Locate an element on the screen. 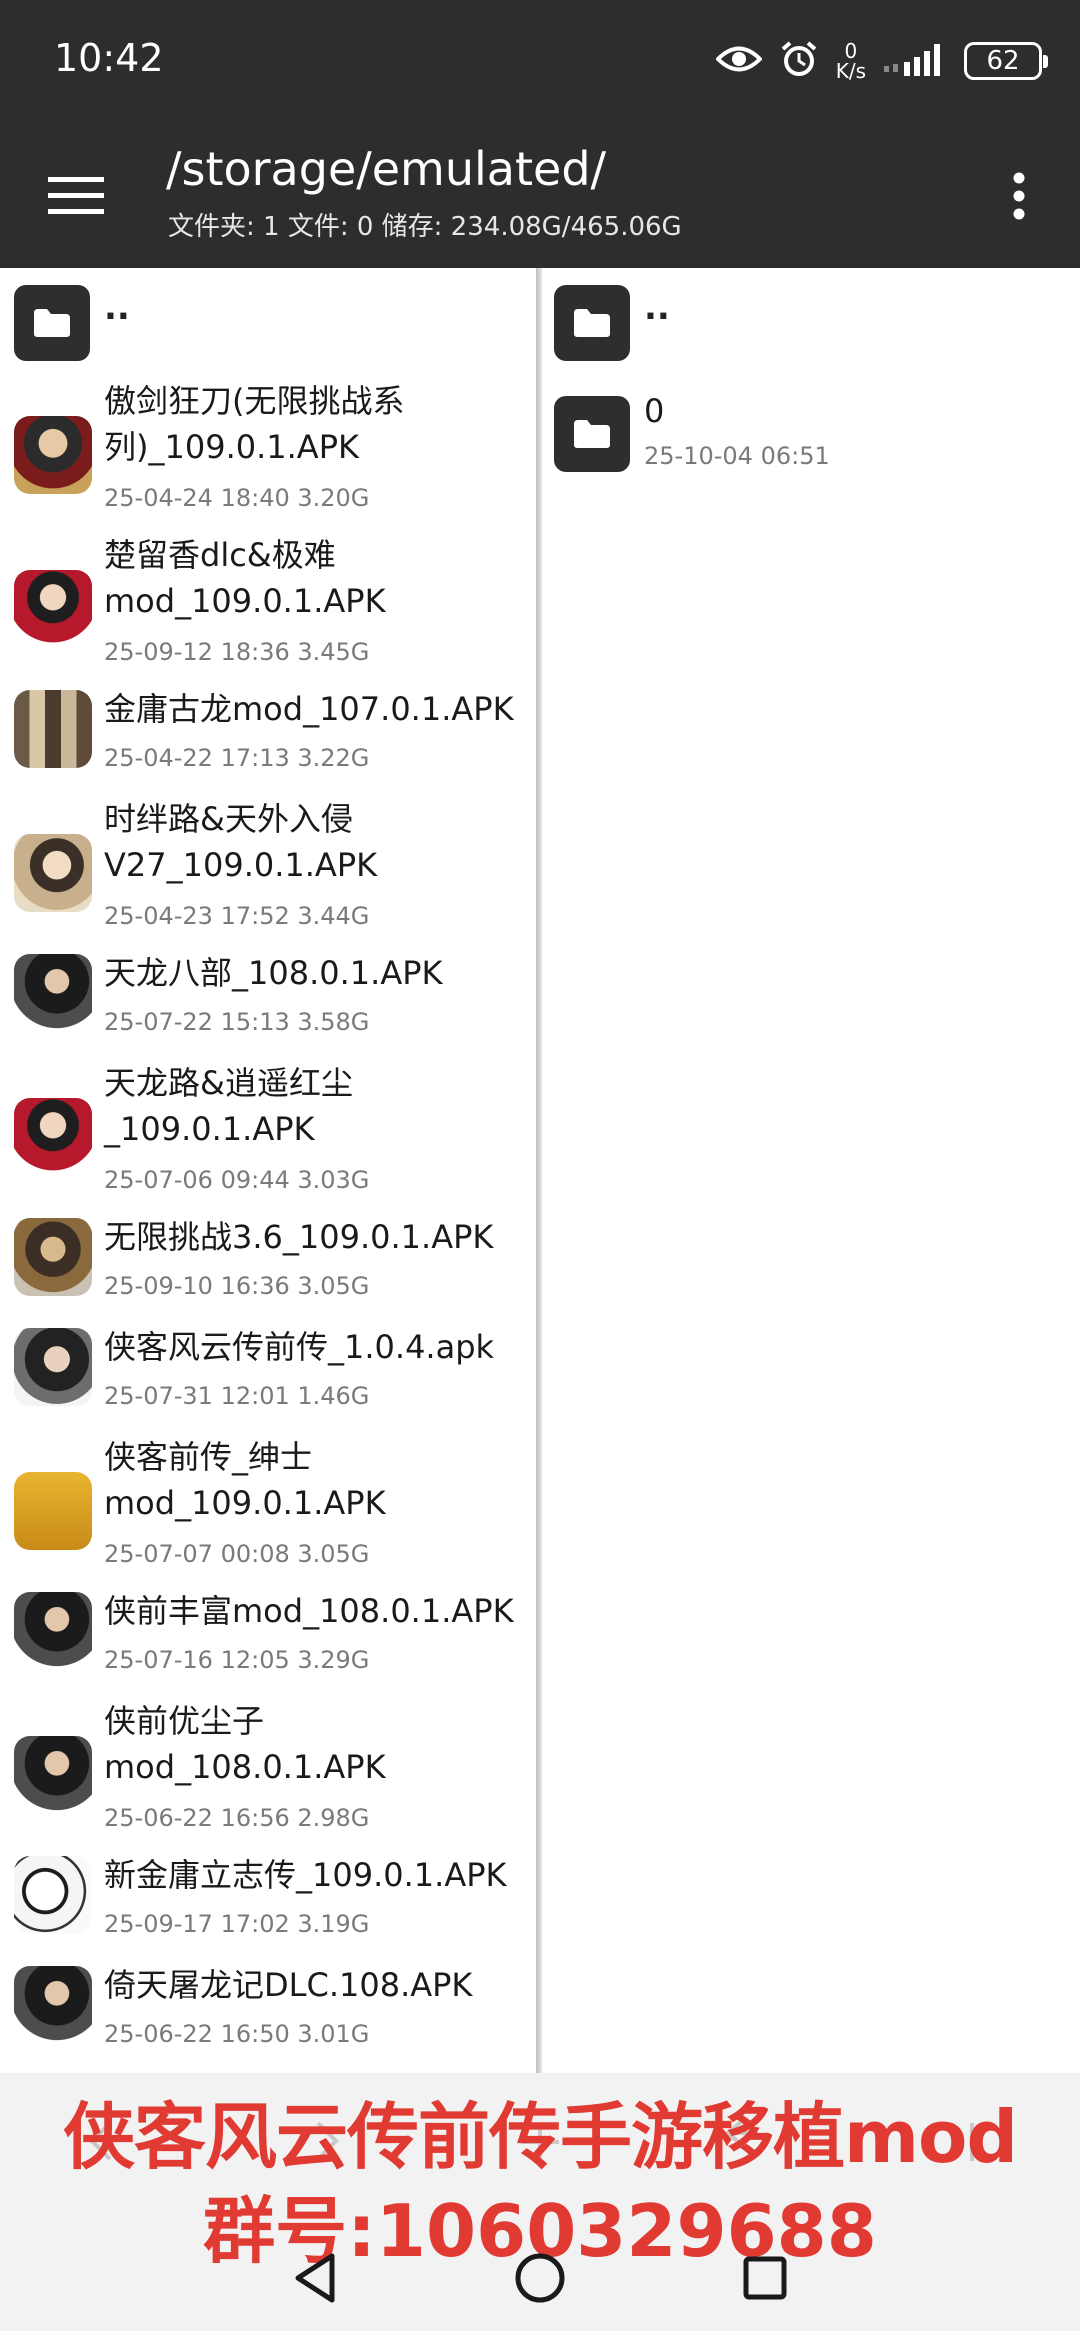 This screenshot has width=1080, height=2331. file-row: 侠客风云传前传_1.0.4.apk 25-07-31 12:01 1.46G is located at coordinates (268, 1377).